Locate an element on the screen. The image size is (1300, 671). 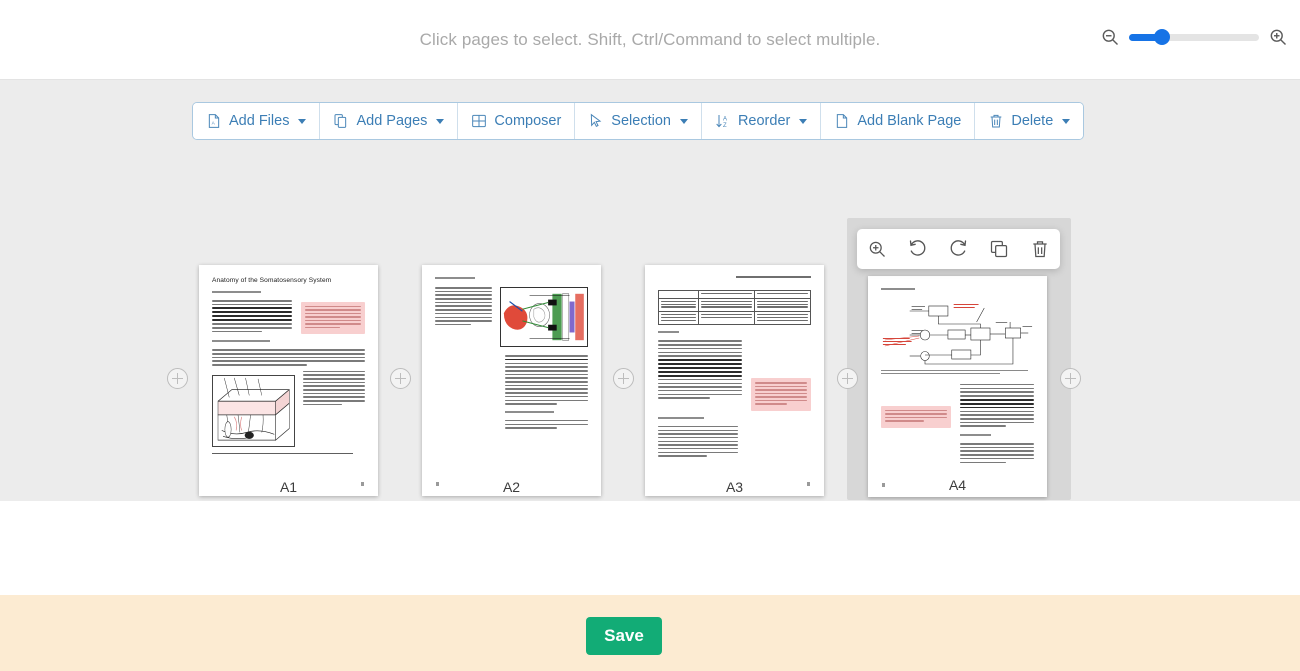
page-content: Anatomy of the Somatosensory System is located at coordinates (288, 380).